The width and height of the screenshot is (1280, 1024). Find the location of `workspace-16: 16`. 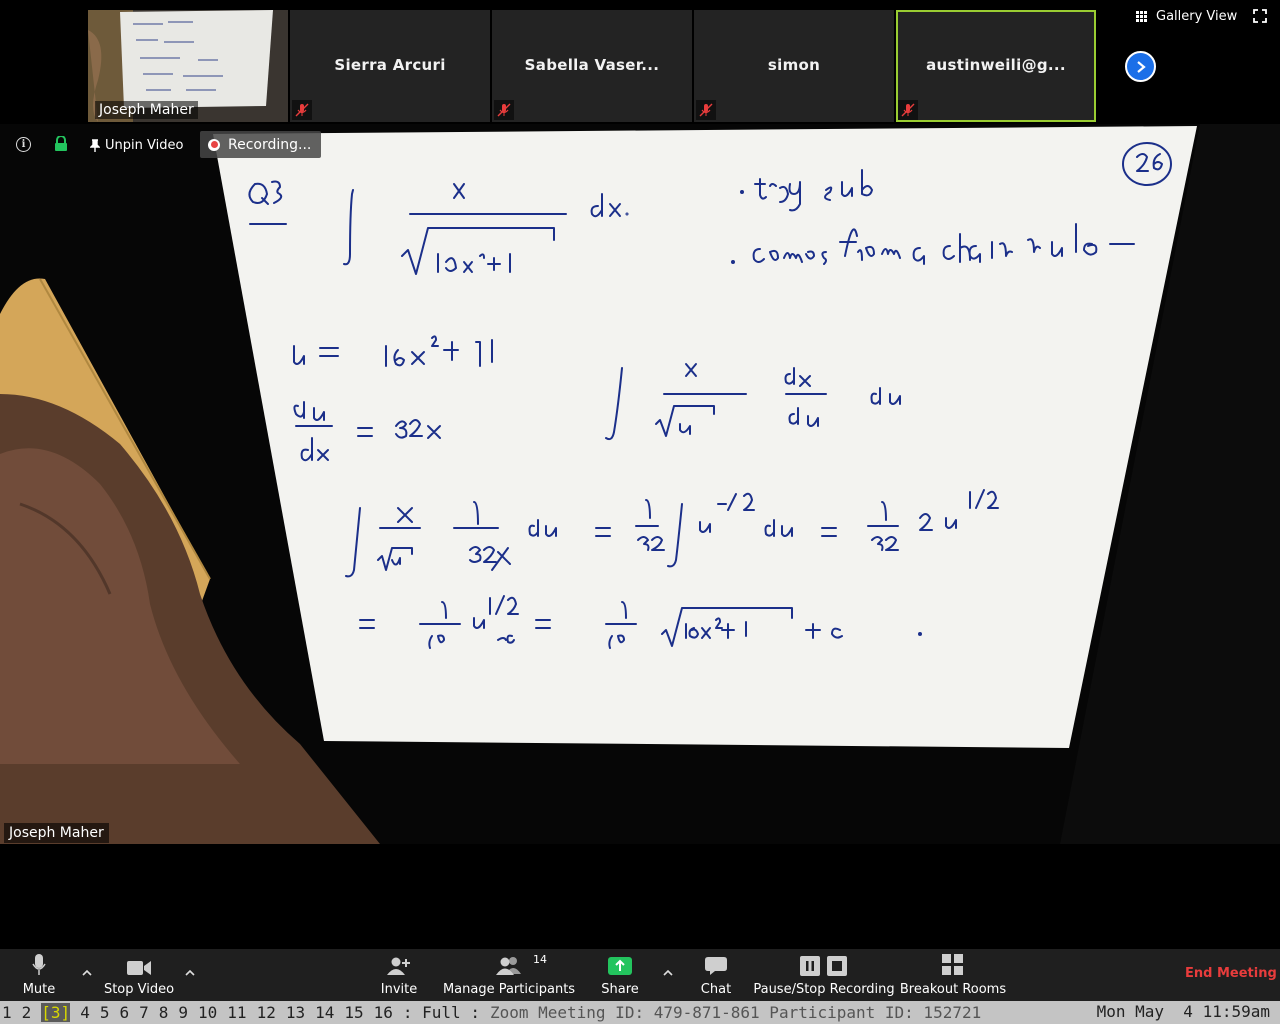

workspace-16: 16 is located at coordinates (383, 1012).